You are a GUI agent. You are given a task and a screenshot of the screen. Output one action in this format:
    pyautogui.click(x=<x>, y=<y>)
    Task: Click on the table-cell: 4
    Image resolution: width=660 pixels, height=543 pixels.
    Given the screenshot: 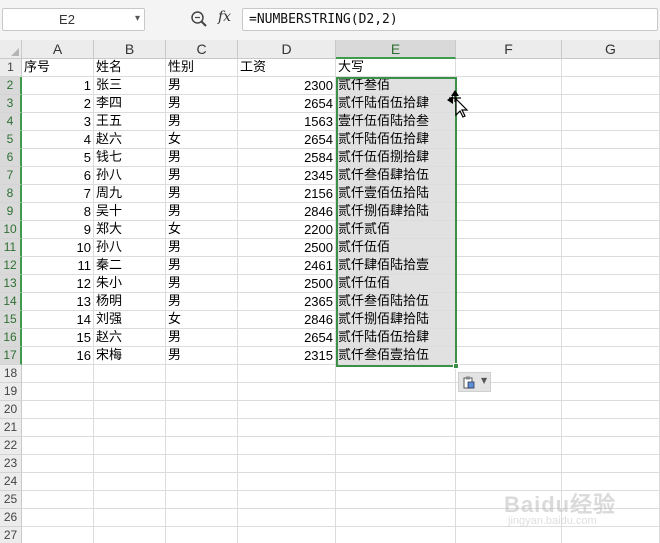 What is the action you would take?
    pyautogui.click(x=58, y=140)
    